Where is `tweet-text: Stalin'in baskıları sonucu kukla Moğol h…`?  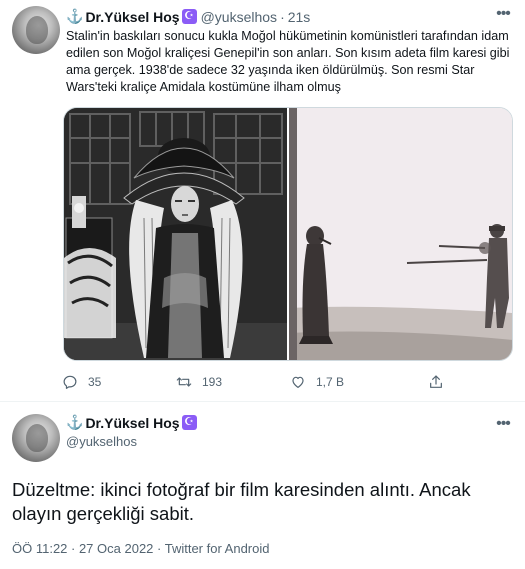 tweet-text: Stalin'in baskıları sonucu kukla Moğol h… is located at coordinates (288, 61).